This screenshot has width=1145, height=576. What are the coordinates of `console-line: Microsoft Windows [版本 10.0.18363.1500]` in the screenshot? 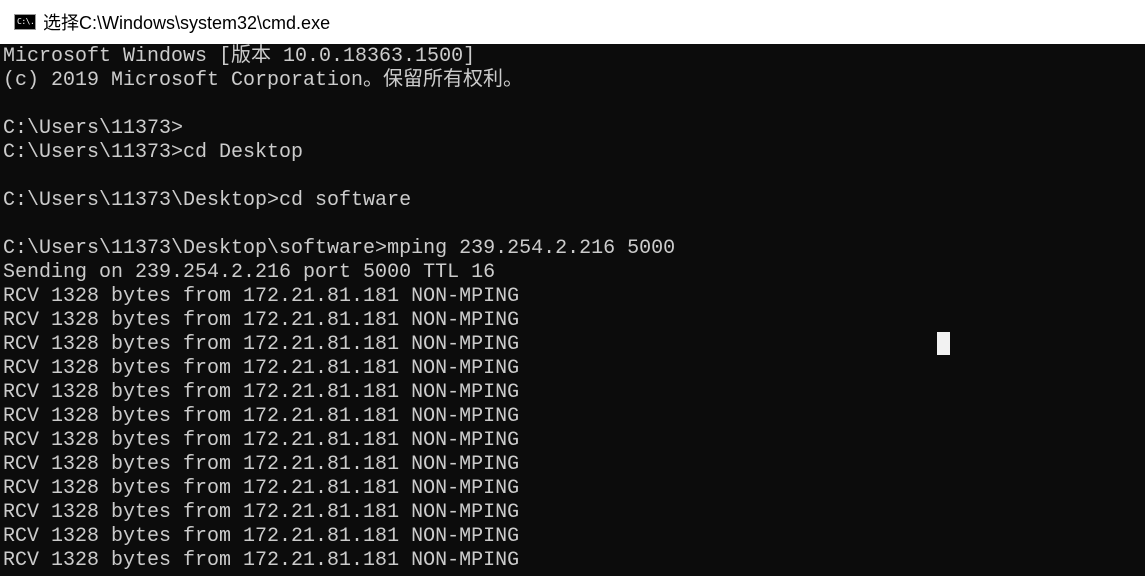 It's located at (239, 56).